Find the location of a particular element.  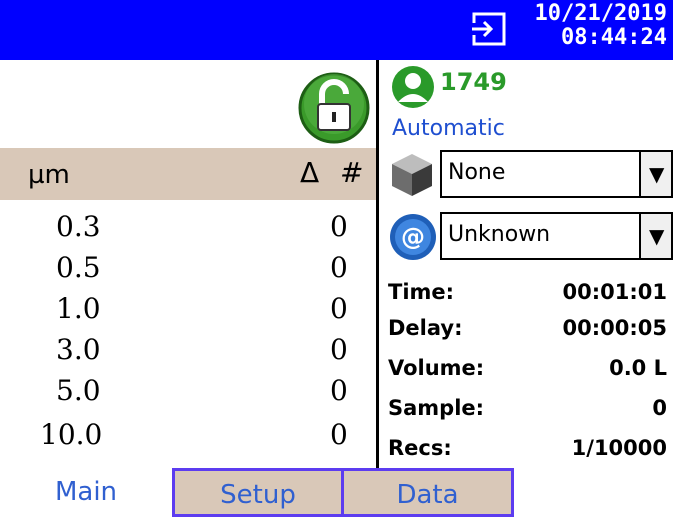

at-icon: @ is located at coordinates (413, 237).